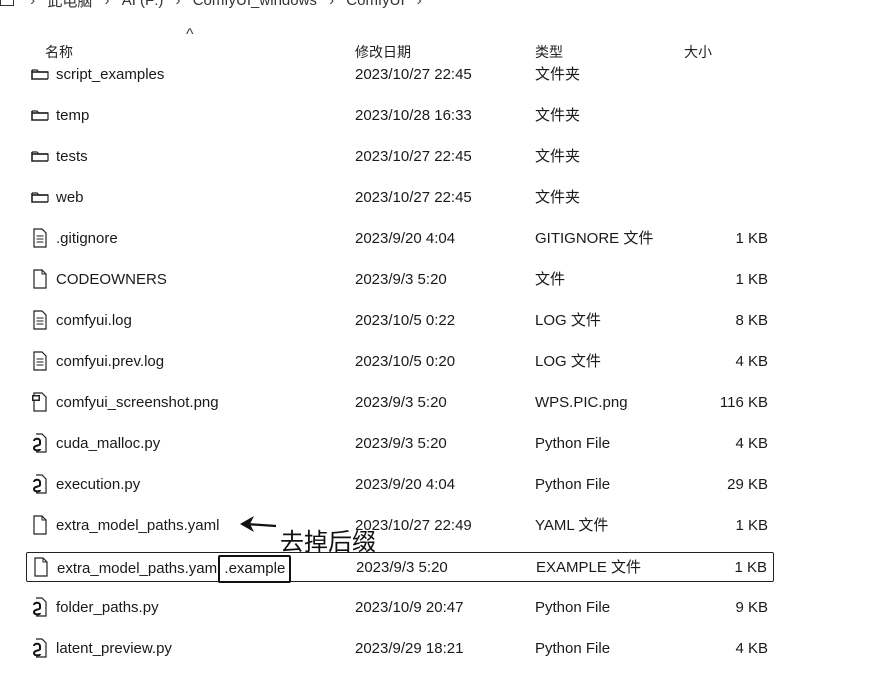  I want to click on file-name: web, so click(70, 198).